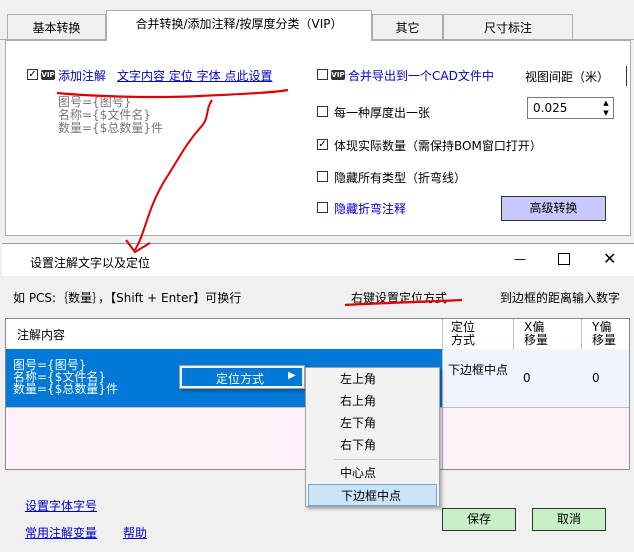 The height and width of the screenshot is (552, 634). What do you see at coordinates (239, 25) in the screenshot?
I see `tab-merge-vip: 合并转换/添加注释/按厚度分类（VIP）` at bounding box center [239, 25].